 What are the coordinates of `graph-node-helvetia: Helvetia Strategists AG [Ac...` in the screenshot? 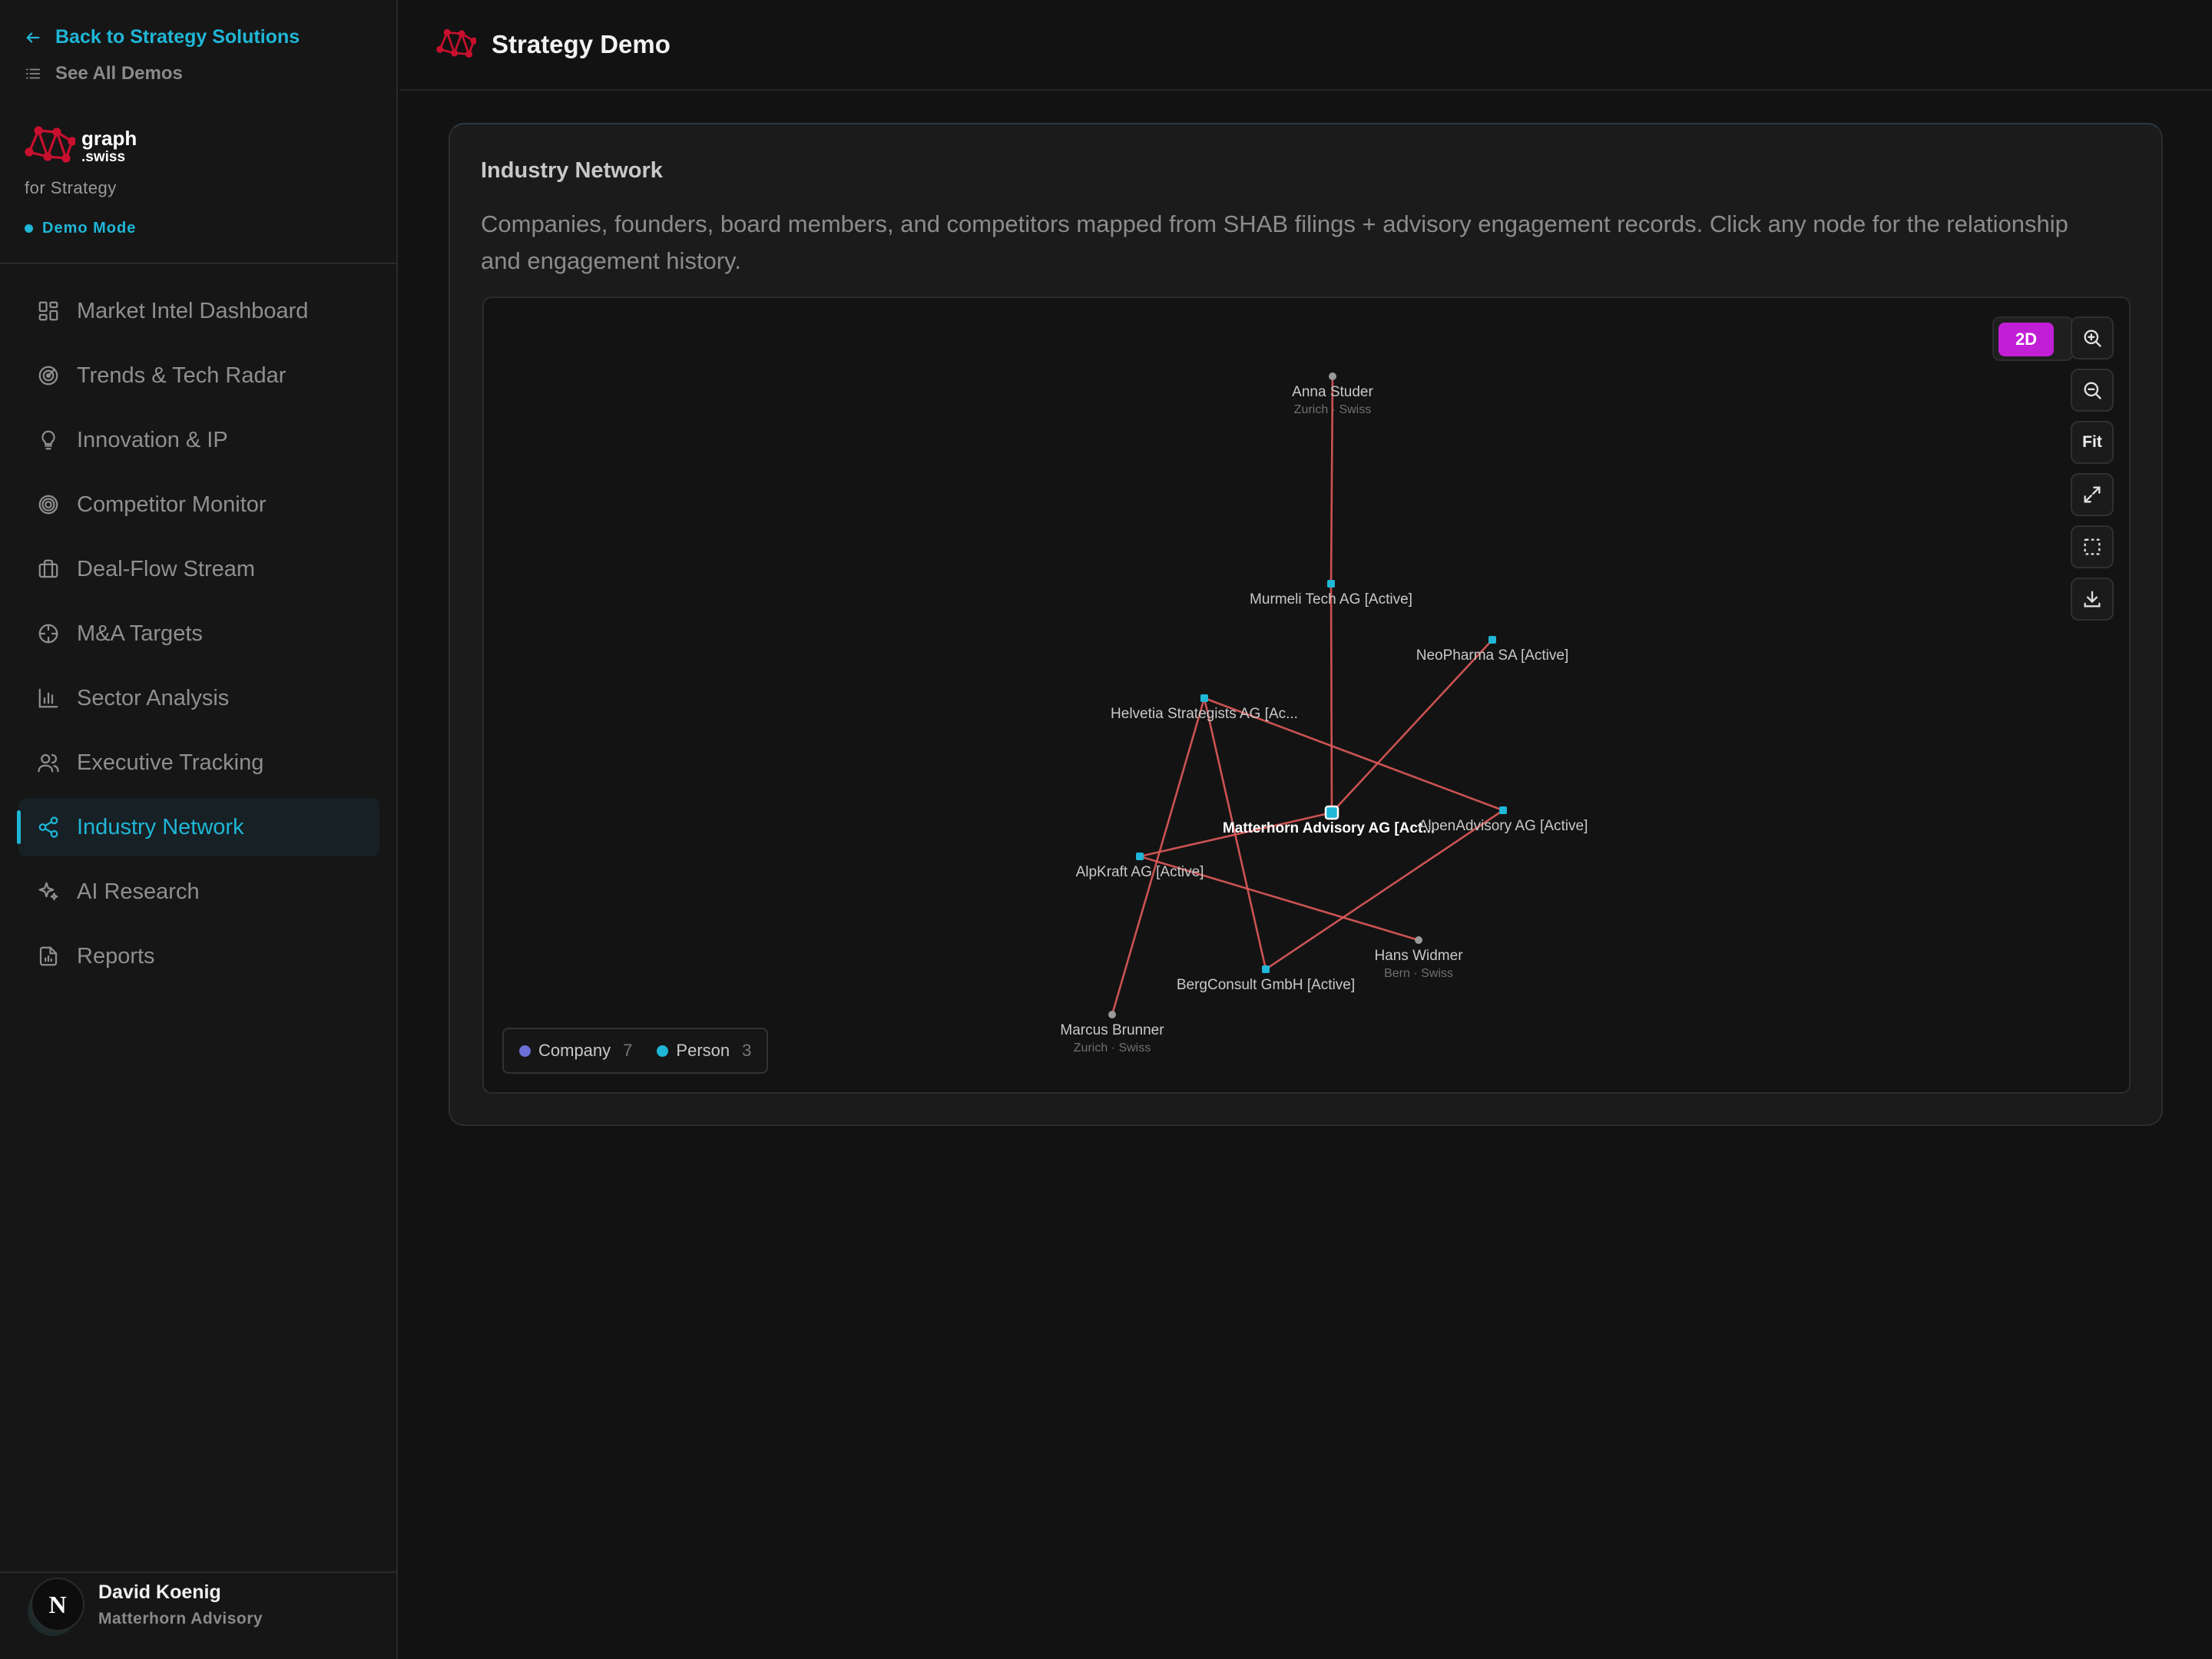 It's located at (1204, 708).